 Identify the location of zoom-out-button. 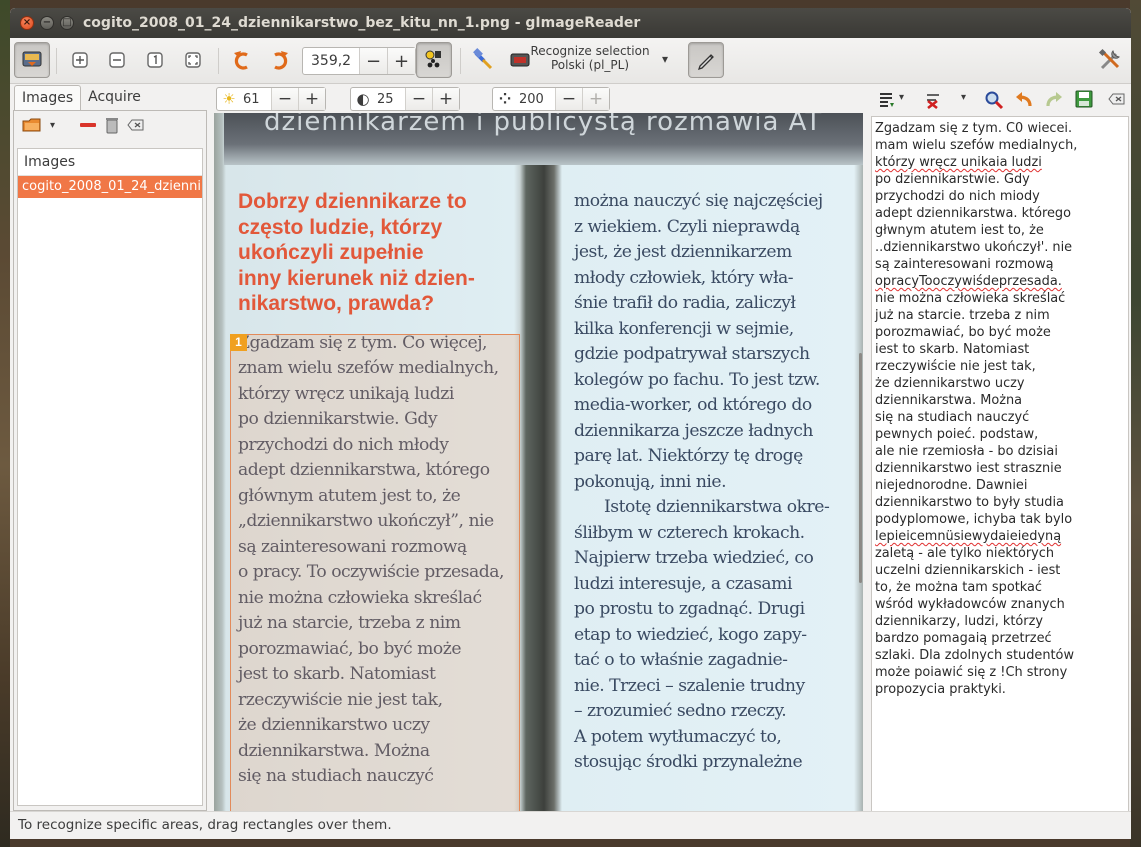
(117, 60).